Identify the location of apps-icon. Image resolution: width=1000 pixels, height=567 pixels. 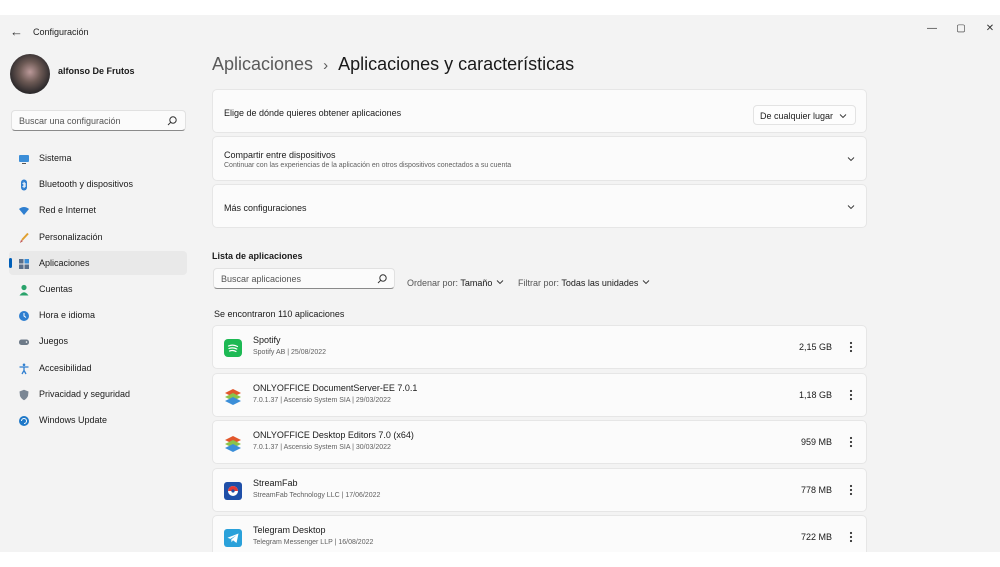
(24, 263).